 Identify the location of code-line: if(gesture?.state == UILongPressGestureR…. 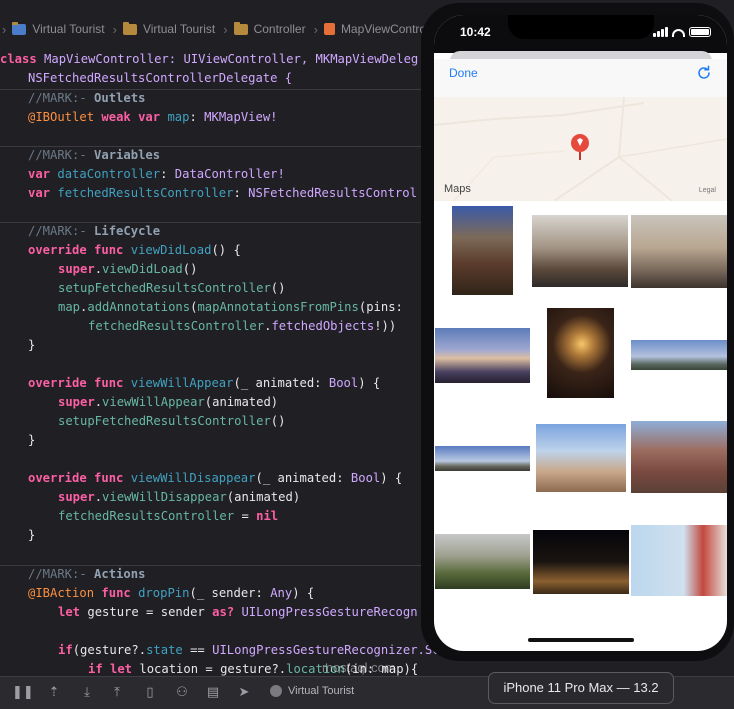
(249, 650).